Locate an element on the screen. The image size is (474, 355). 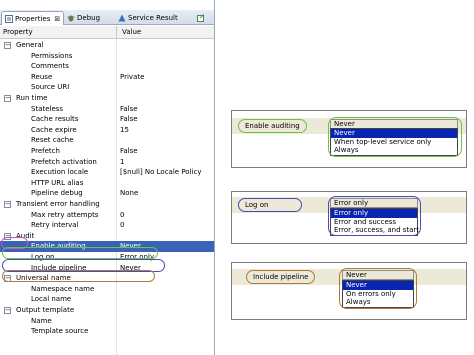
property-row-retry-interval: Retry interval 0 is located at coordinates (107, 225).